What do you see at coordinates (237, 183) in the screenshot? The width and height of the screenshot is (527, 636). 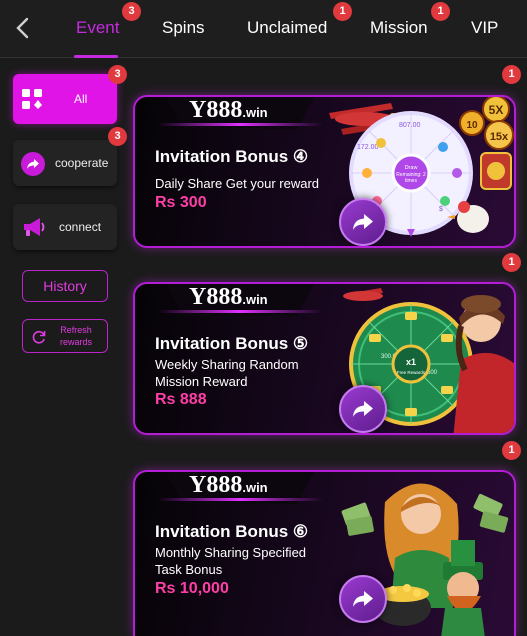 I see `banner-subtitle: Daily Share Get your reward` at bounding box center [237, 183].